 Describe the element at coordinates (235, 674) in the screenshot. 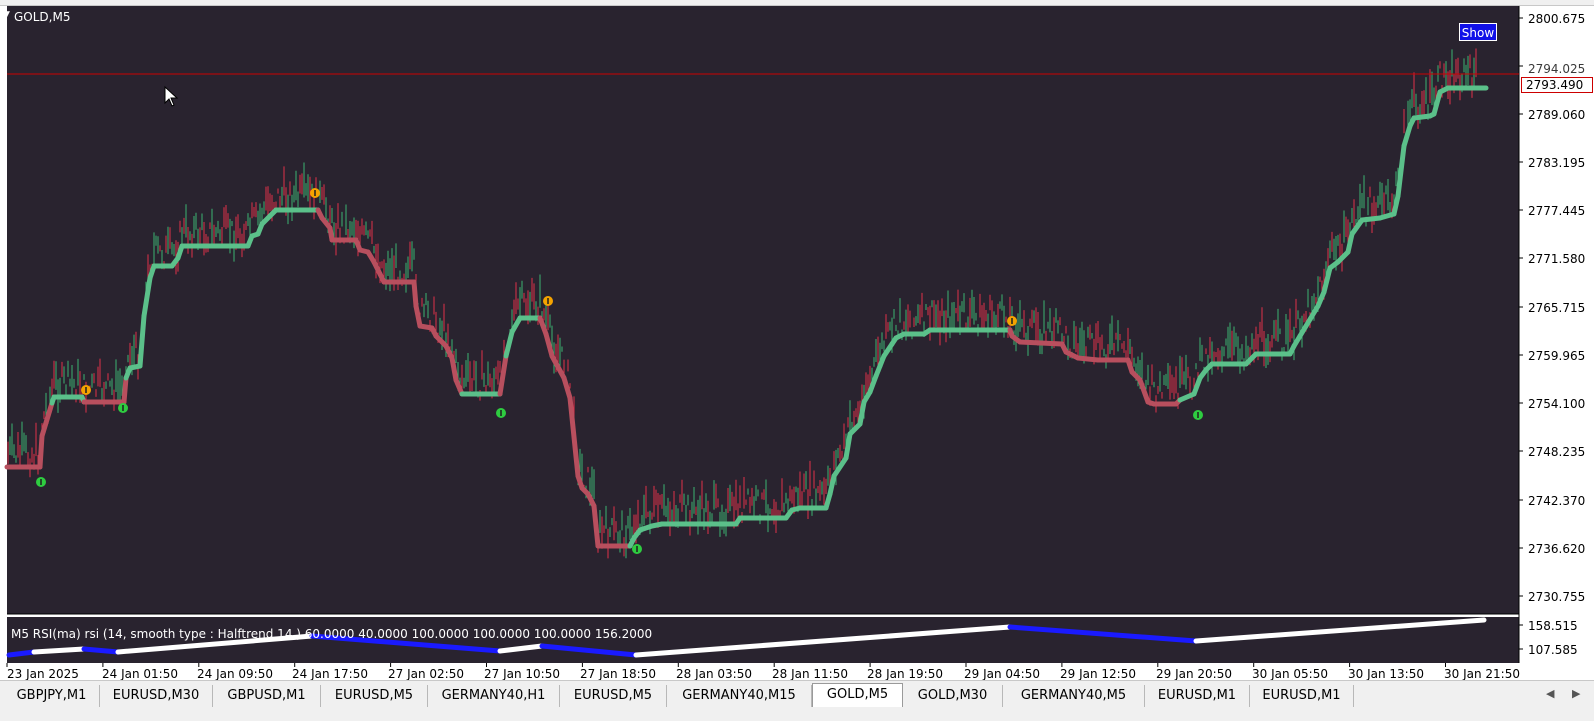

I see `time-axis-label: 24 Jan 09:50` at that location.